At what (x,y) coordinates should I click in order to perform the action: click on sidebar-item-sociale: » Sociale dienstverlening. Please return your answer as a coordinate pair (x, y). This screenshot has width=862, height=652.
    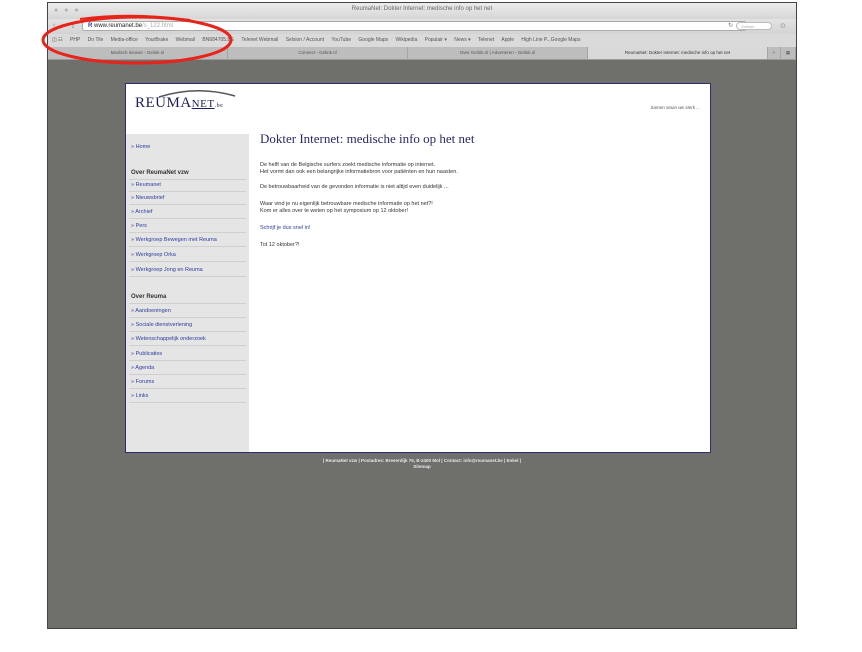
    Looking at the image, I should click on (161, 325).